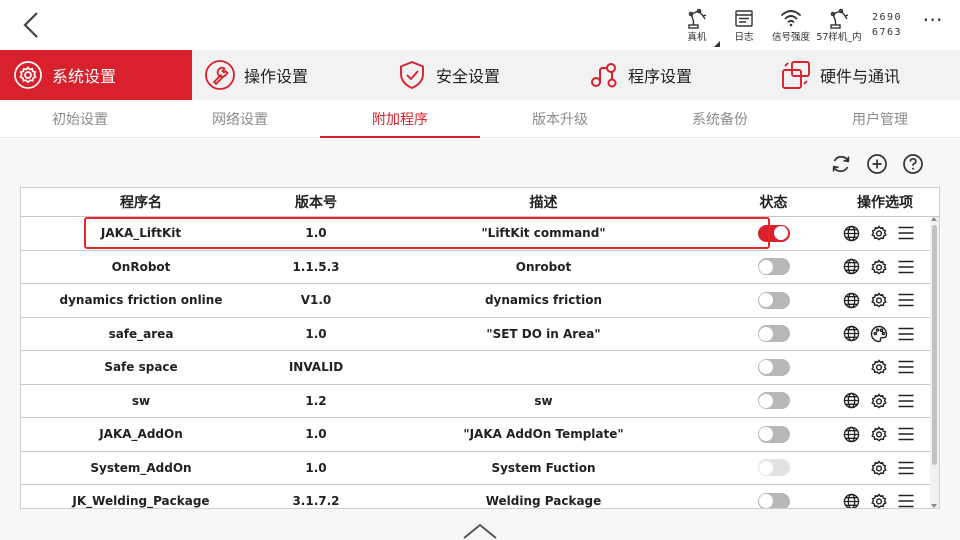 This screenshot has height=540, width=960. I want to click on header-operations: 操作选项, so click(885, 203).